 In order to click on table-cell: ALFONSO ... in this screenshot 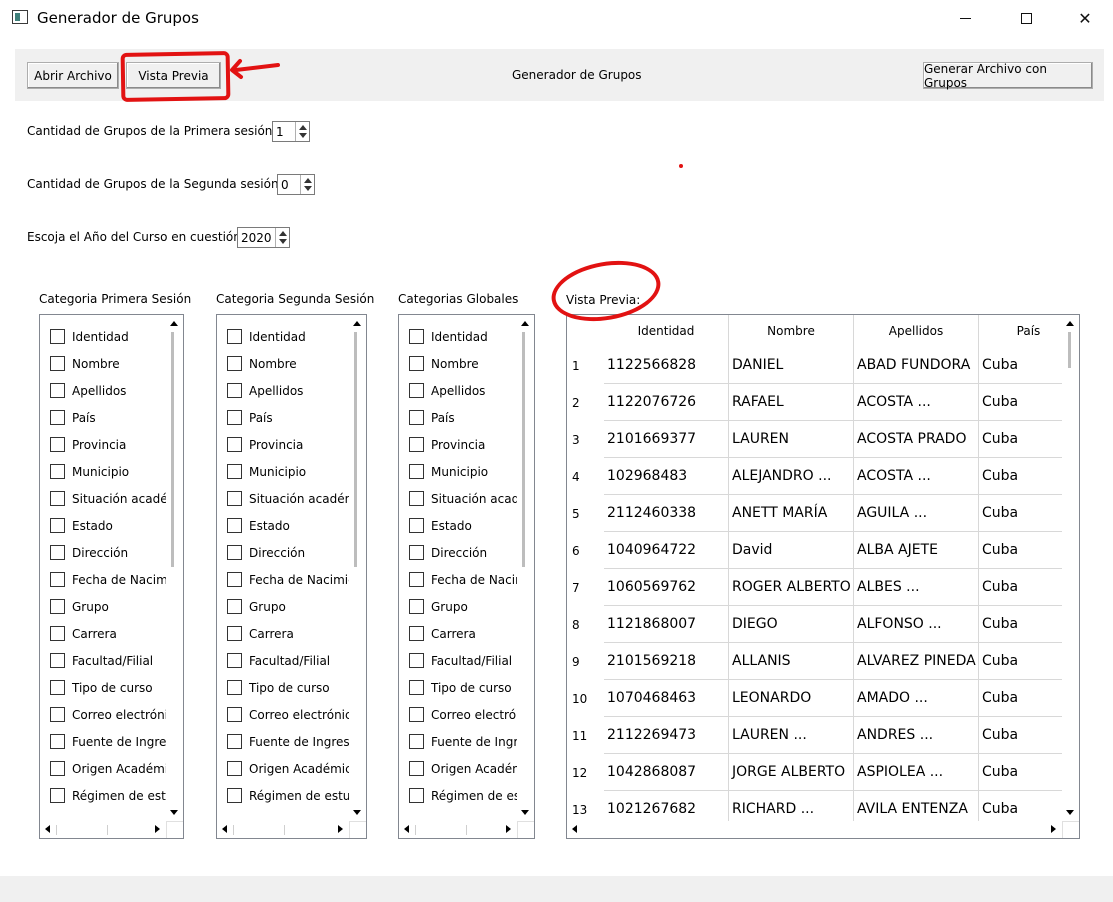, I will do `click(916, 624)`.